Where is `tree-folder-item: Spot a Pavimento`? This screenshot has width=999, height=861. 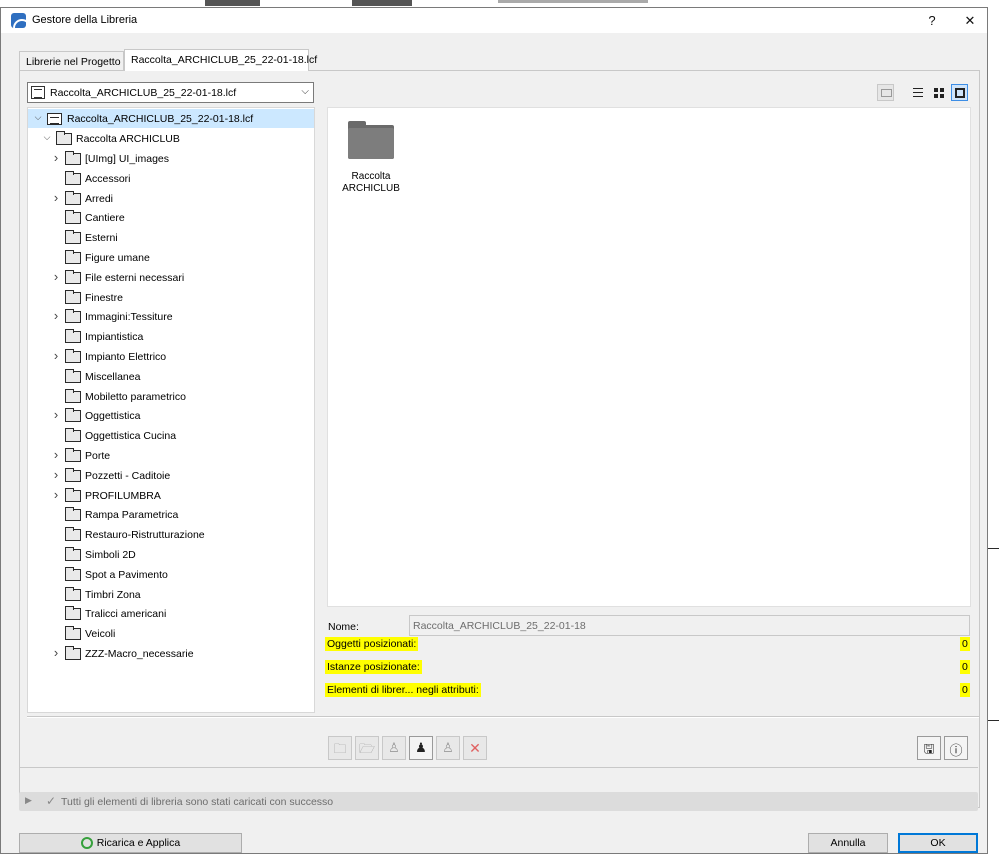 tree-folder-item: Spot a Pavimento is located at coordinates (171, 574).